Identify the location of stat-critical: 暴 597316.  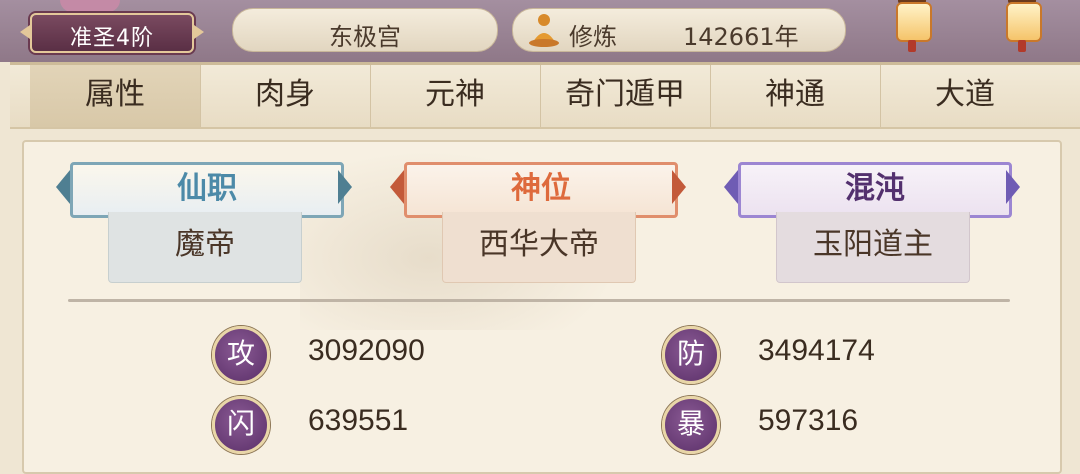
(812, 425).